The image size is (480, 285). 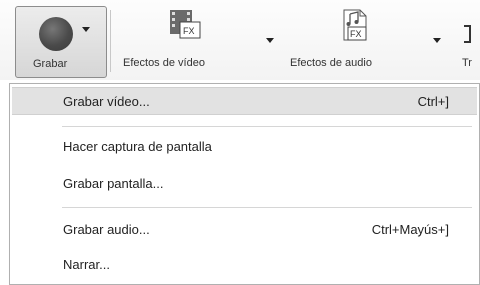 I want to click on video-effects-button: FX Efectos de vídeo, so click(x=198, y=42).